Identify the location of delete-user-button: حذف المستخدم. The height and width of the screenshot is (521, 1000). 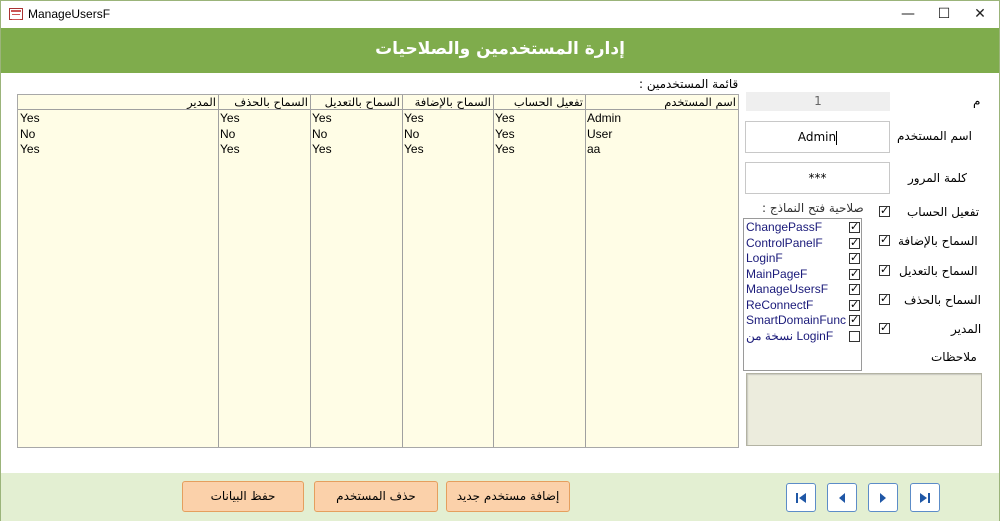
(376, 496).